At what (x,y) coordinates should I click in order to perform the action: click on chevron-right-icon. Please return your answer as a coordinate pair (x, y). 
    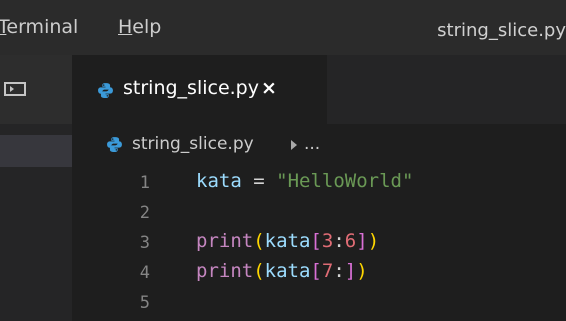
    Looking at the image, I should click on (294, 145).